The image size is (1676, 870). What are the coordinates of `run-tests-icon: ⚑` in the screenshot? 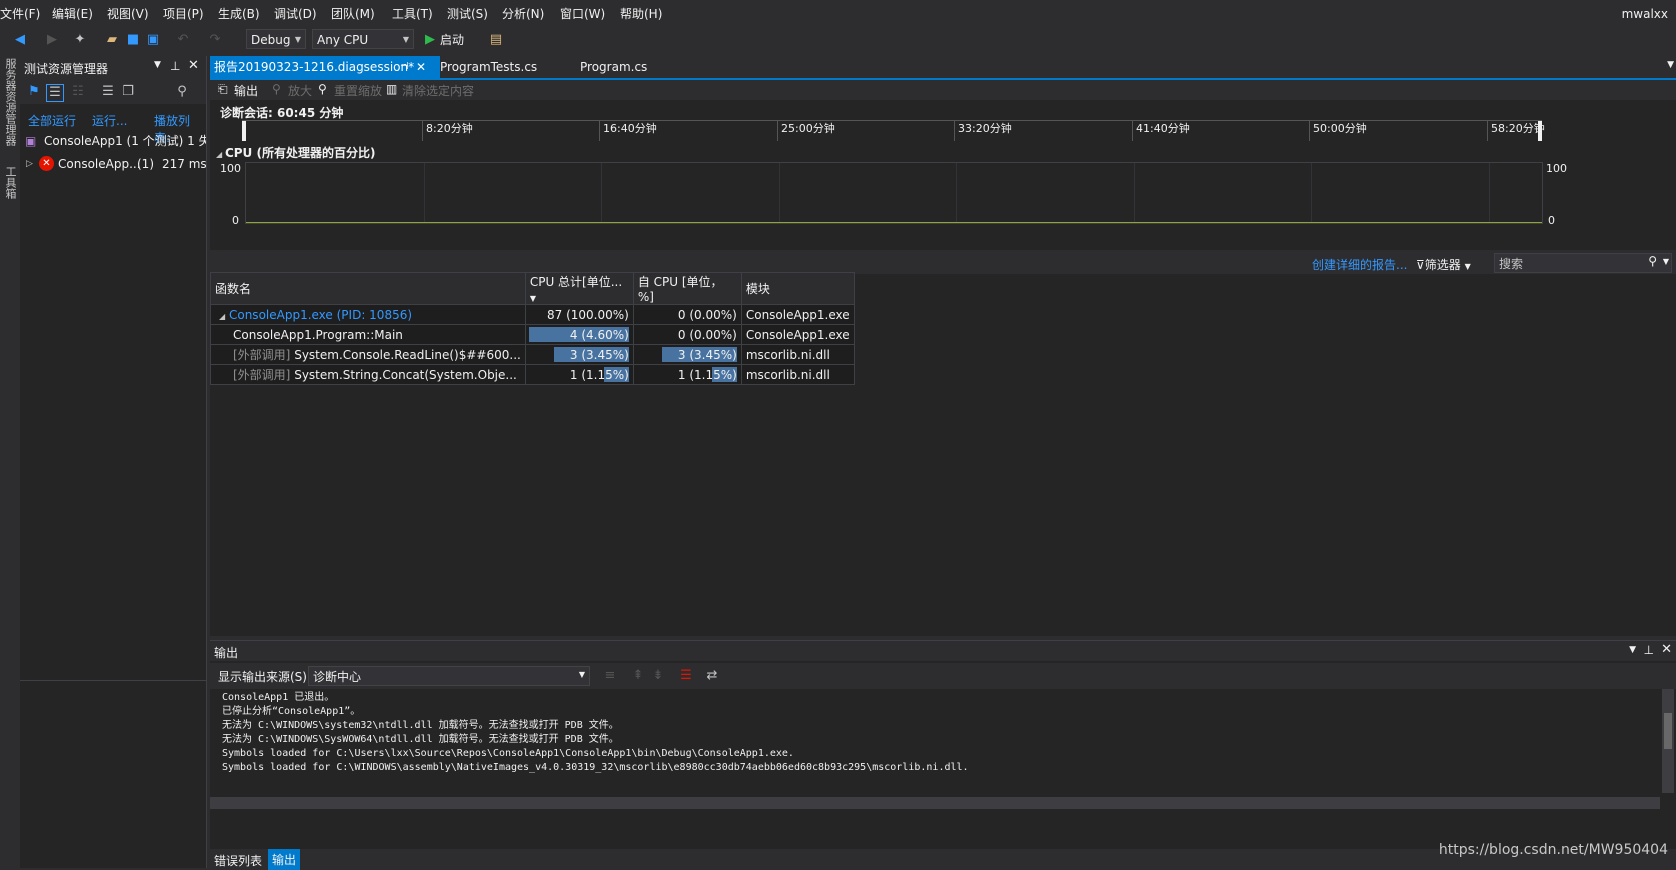 It's located at (34, 92).